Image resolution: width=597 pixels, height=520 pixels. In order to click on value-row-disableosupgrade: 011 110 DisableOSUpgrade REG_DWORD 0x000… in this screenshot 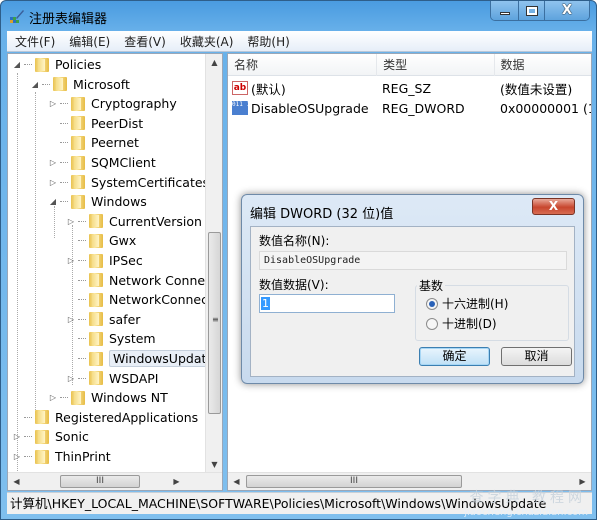, I will do `click(409, 108)`.